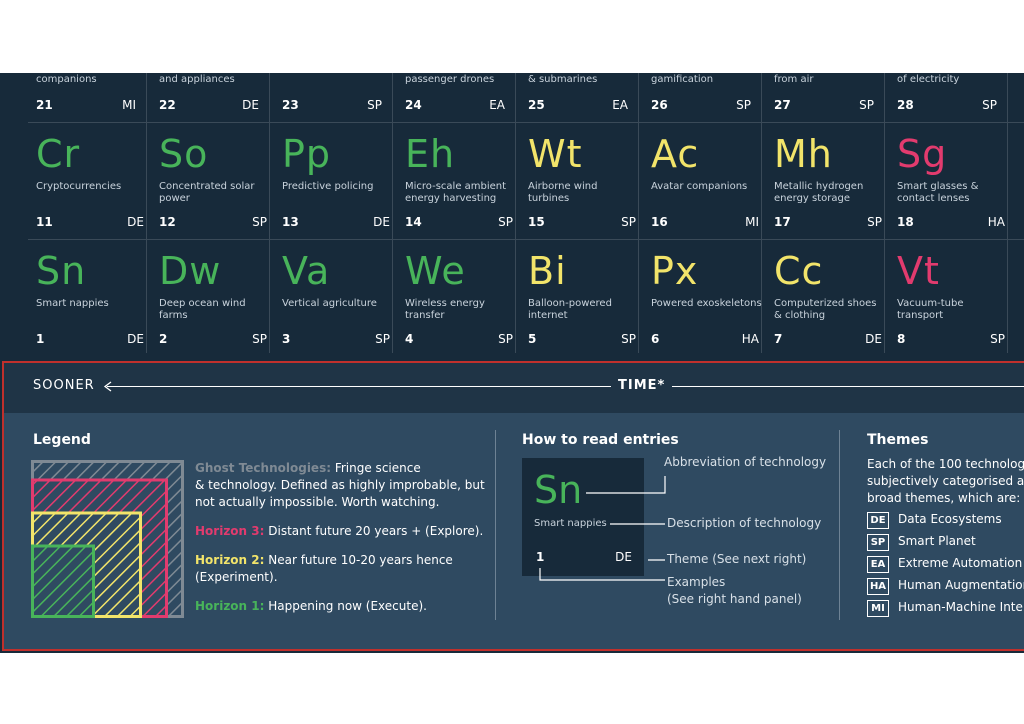 The height and width of the screenshot is (724, 1024). What do you see at coordinates (290, 105) in the screenshot?
I see `cell-number: 23` at bounding box center [290, 105].